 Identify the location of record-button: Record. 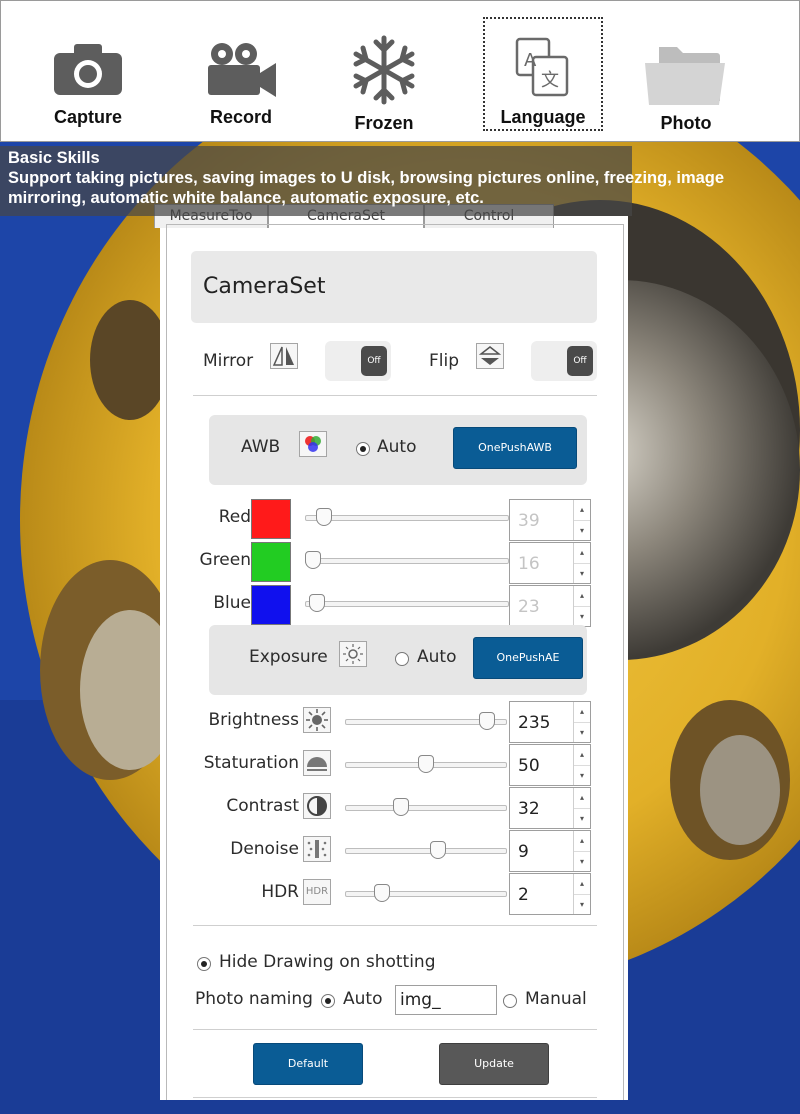
(241, 75).